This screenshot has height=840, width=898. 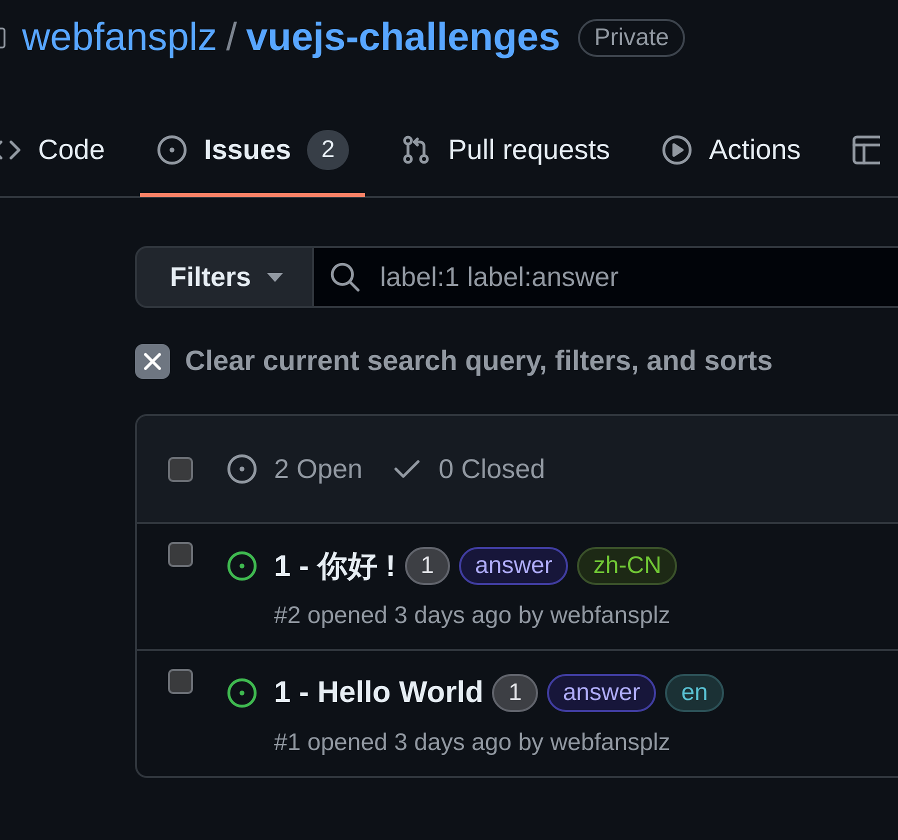 What do you see at coordinates (3, 38) in the screenshot?
I see `book-icon` at bounding box center [3, 38].